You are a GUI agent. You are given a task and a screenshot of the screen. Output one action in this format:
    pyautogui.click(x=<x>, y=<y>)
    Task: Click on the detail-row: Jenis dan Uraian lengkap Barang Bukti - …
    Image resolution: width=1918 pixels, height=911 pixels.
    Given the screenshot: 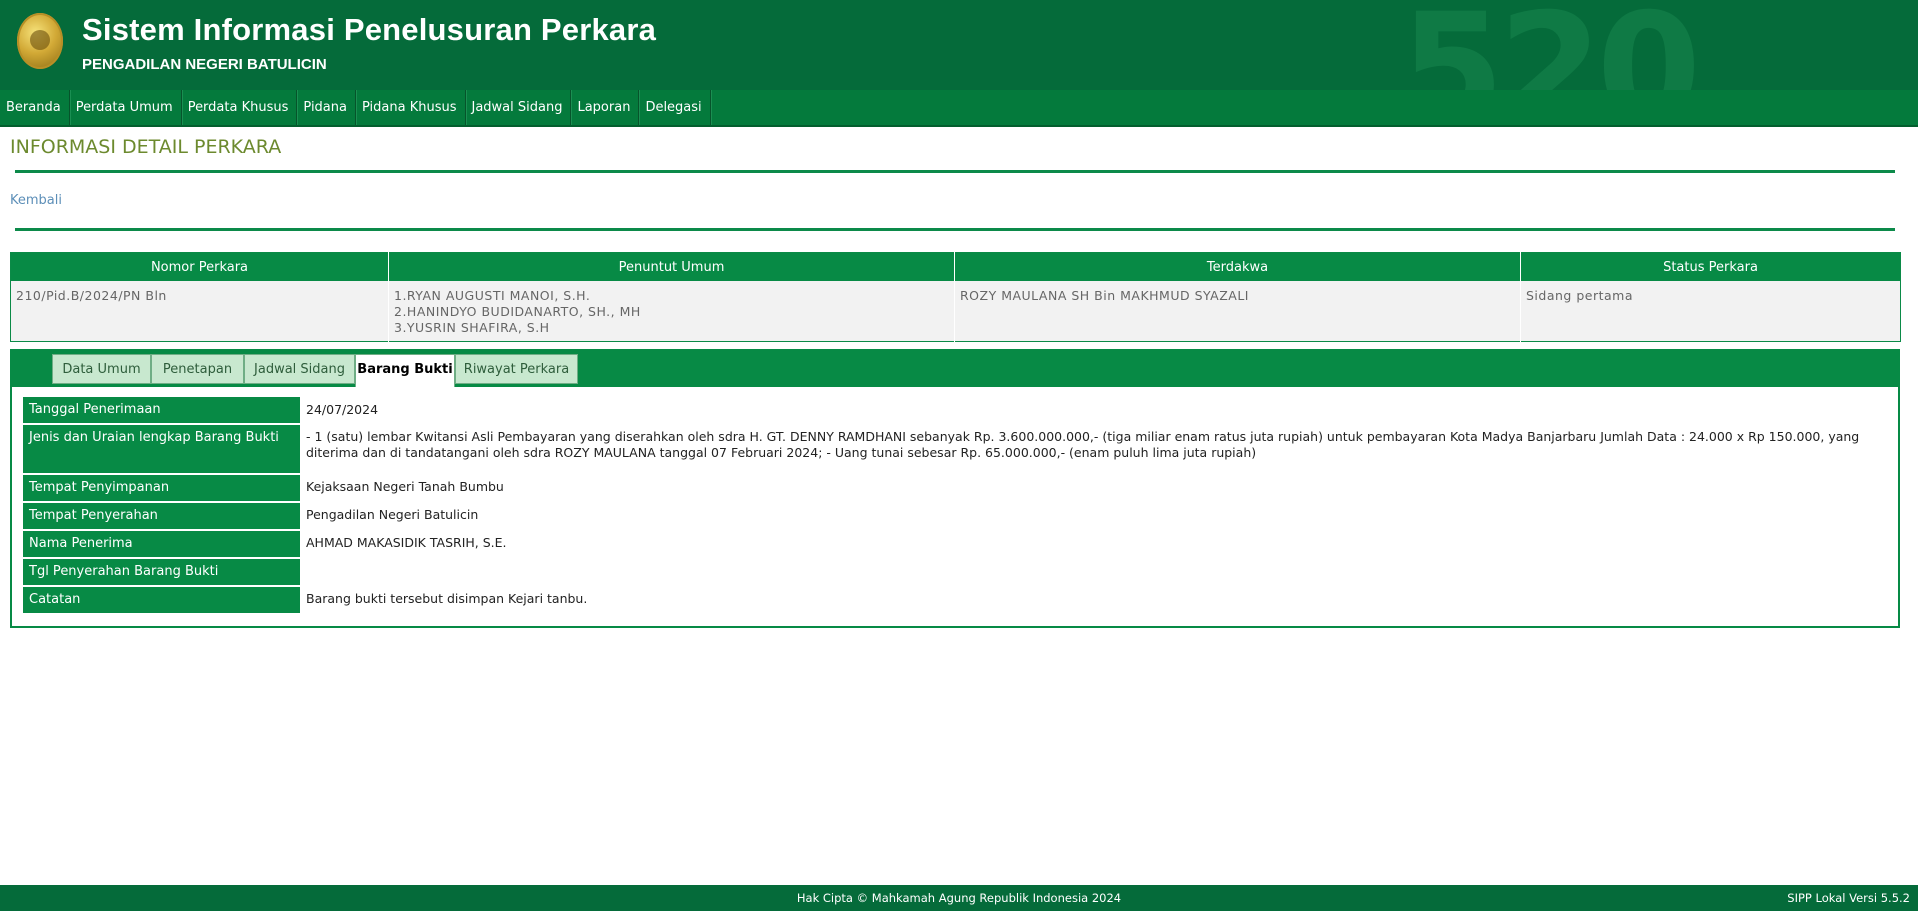 What is the action you would take?
    pyautogui.click(x=954, y=449)
    